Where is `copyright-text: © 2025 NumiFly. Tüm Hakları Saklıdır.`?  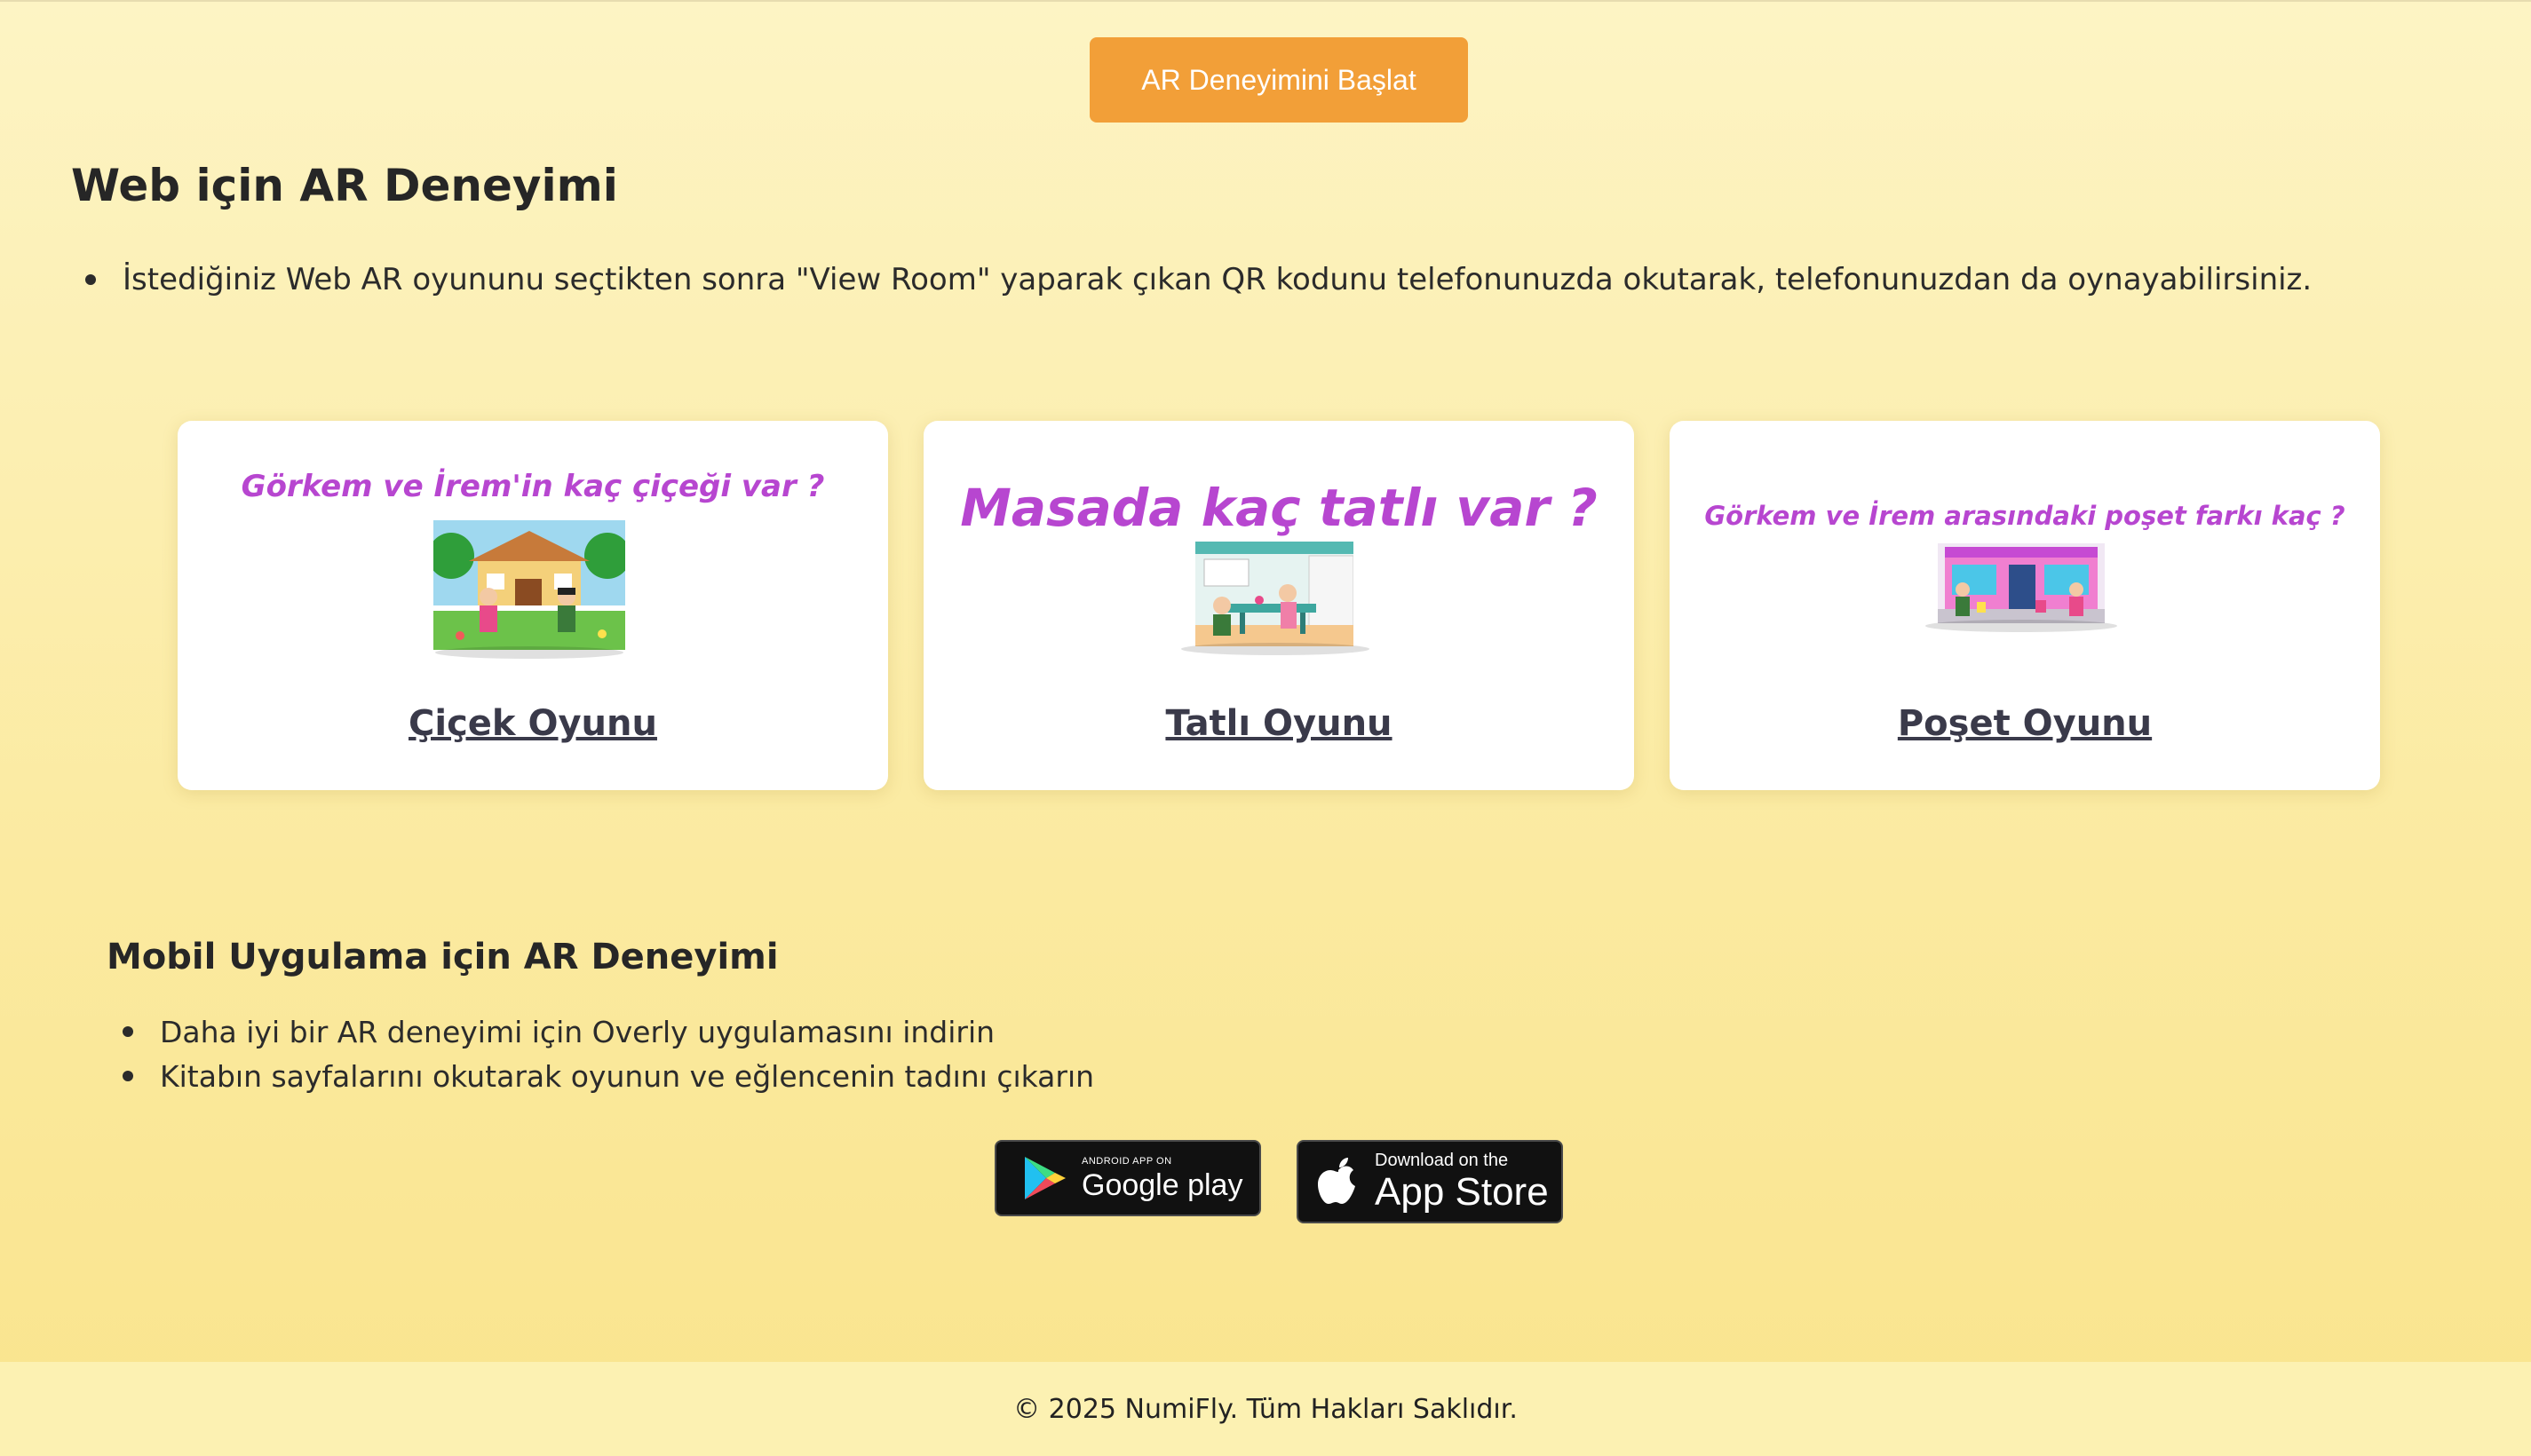 copyright-text: © 2025 NumiFly. Tüm Hakları Saklıdır. is located at coordinates (1265, 1409).